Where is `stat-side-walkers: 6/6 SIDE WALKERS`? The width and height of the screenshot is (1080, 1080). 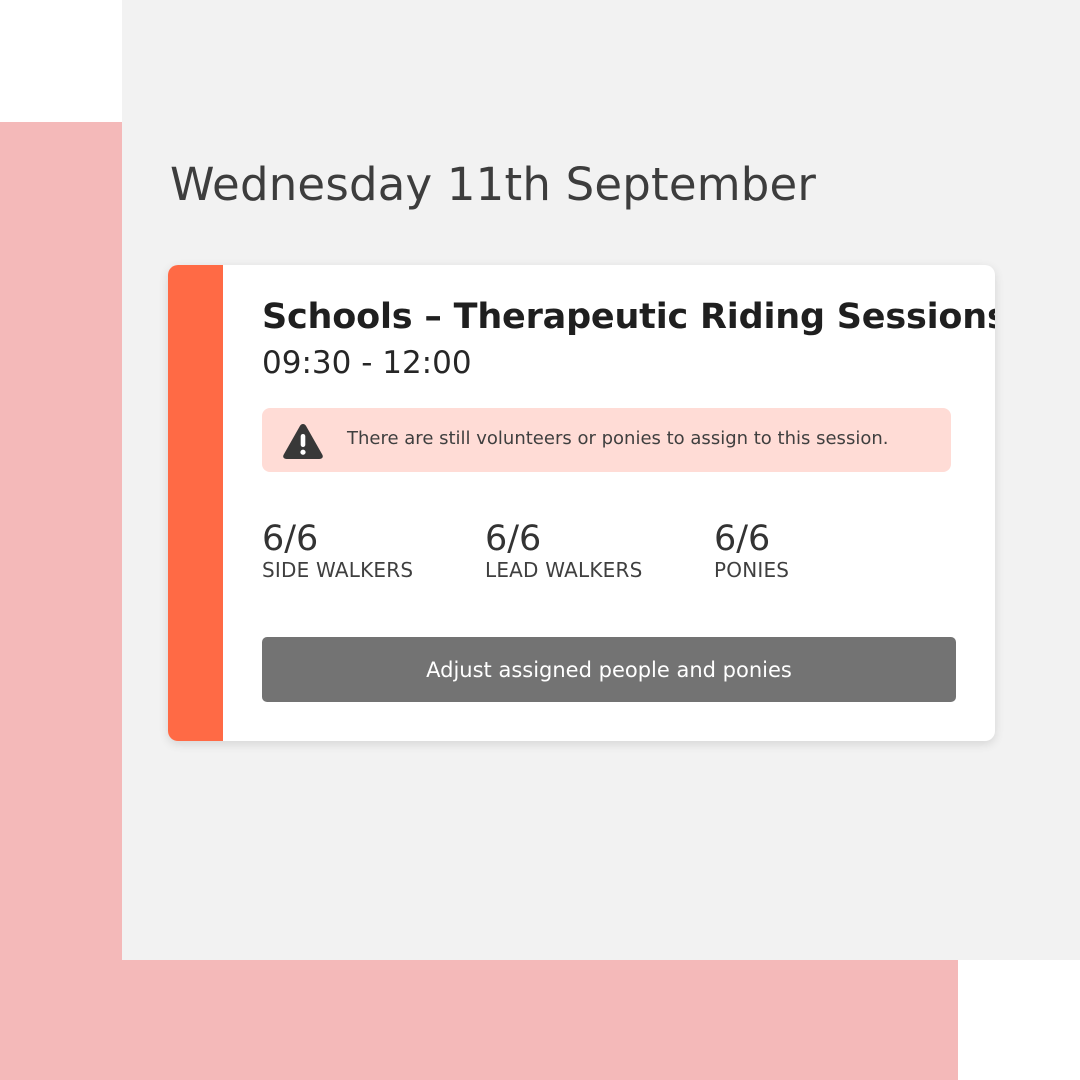 stat-side-walkers: 6/6 SIDE WALKERS is located at coordinates (337, 551).